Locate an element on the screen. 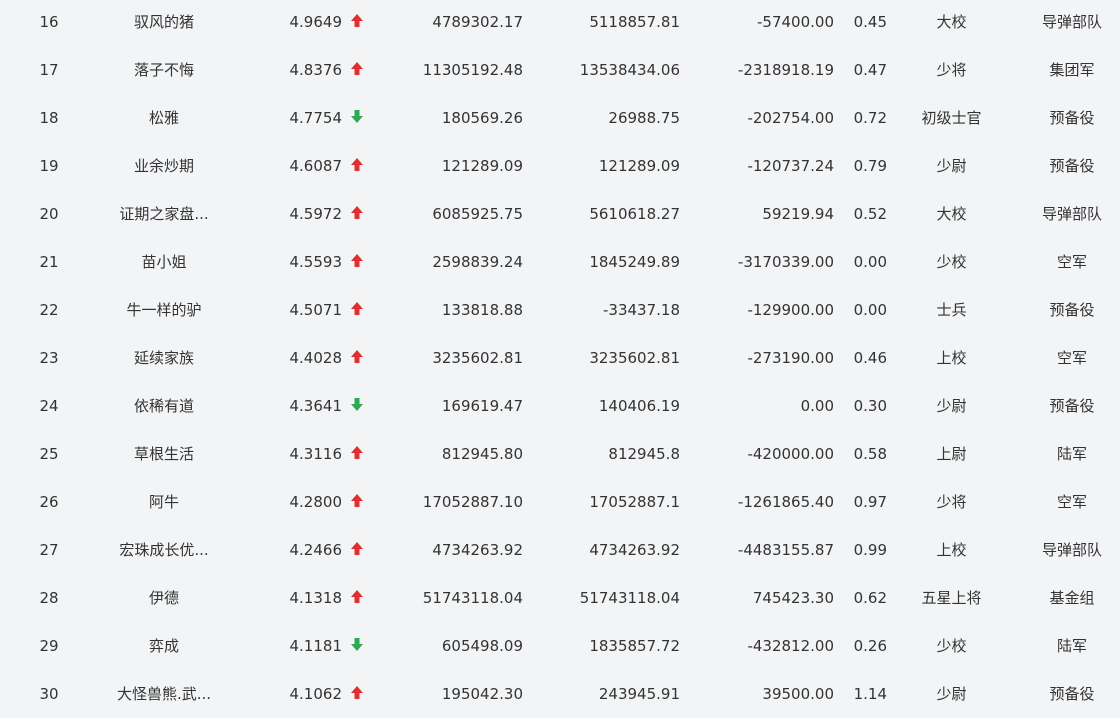  value-1-cell: 4734263.92 is located at coordinates (477, 550).